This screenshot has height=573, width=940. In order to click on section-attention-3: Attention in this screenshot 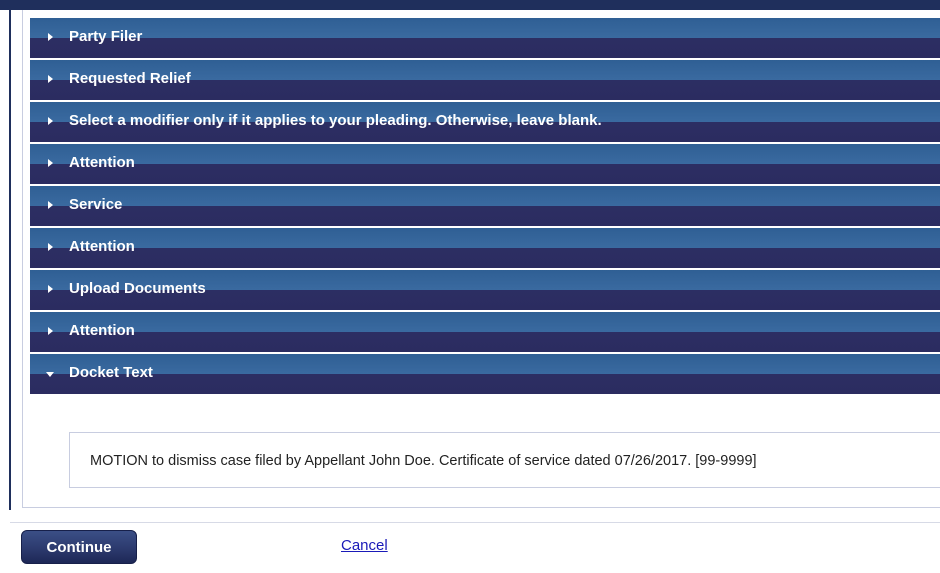, I will do `click(485, 333)`.